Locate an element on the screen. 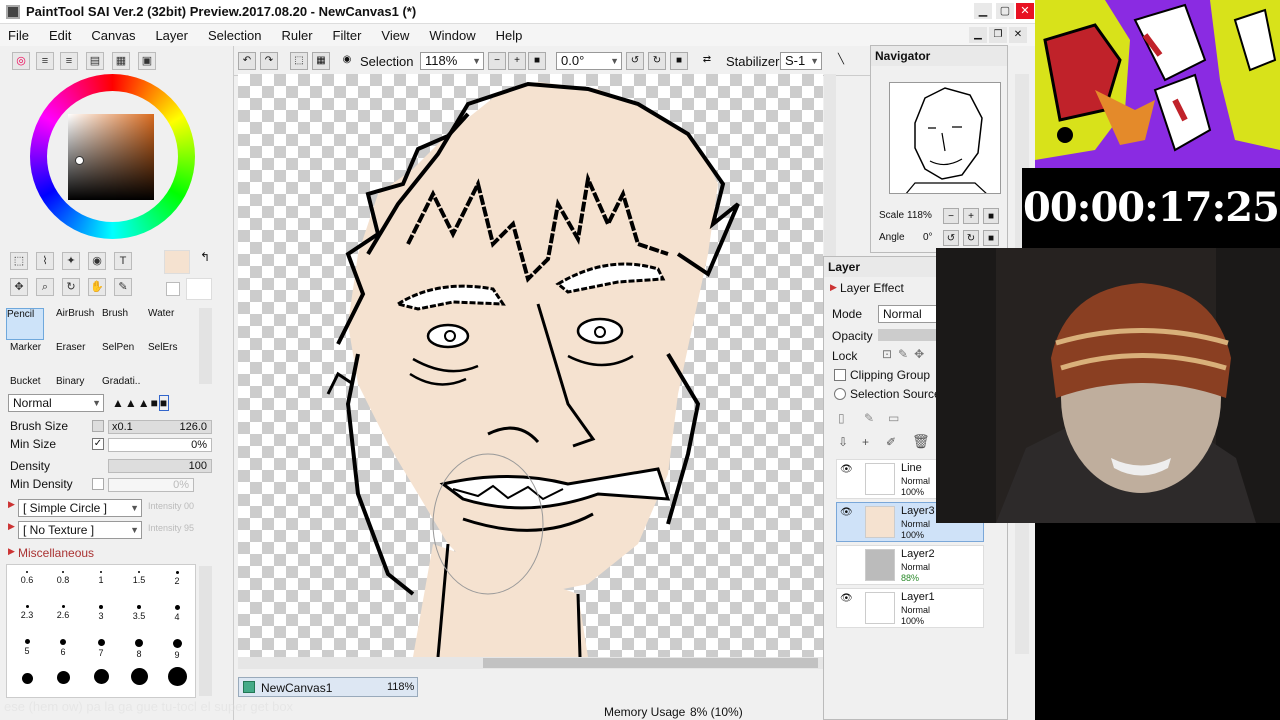  transparent-color-swatch is located at coordinates (173, 289).